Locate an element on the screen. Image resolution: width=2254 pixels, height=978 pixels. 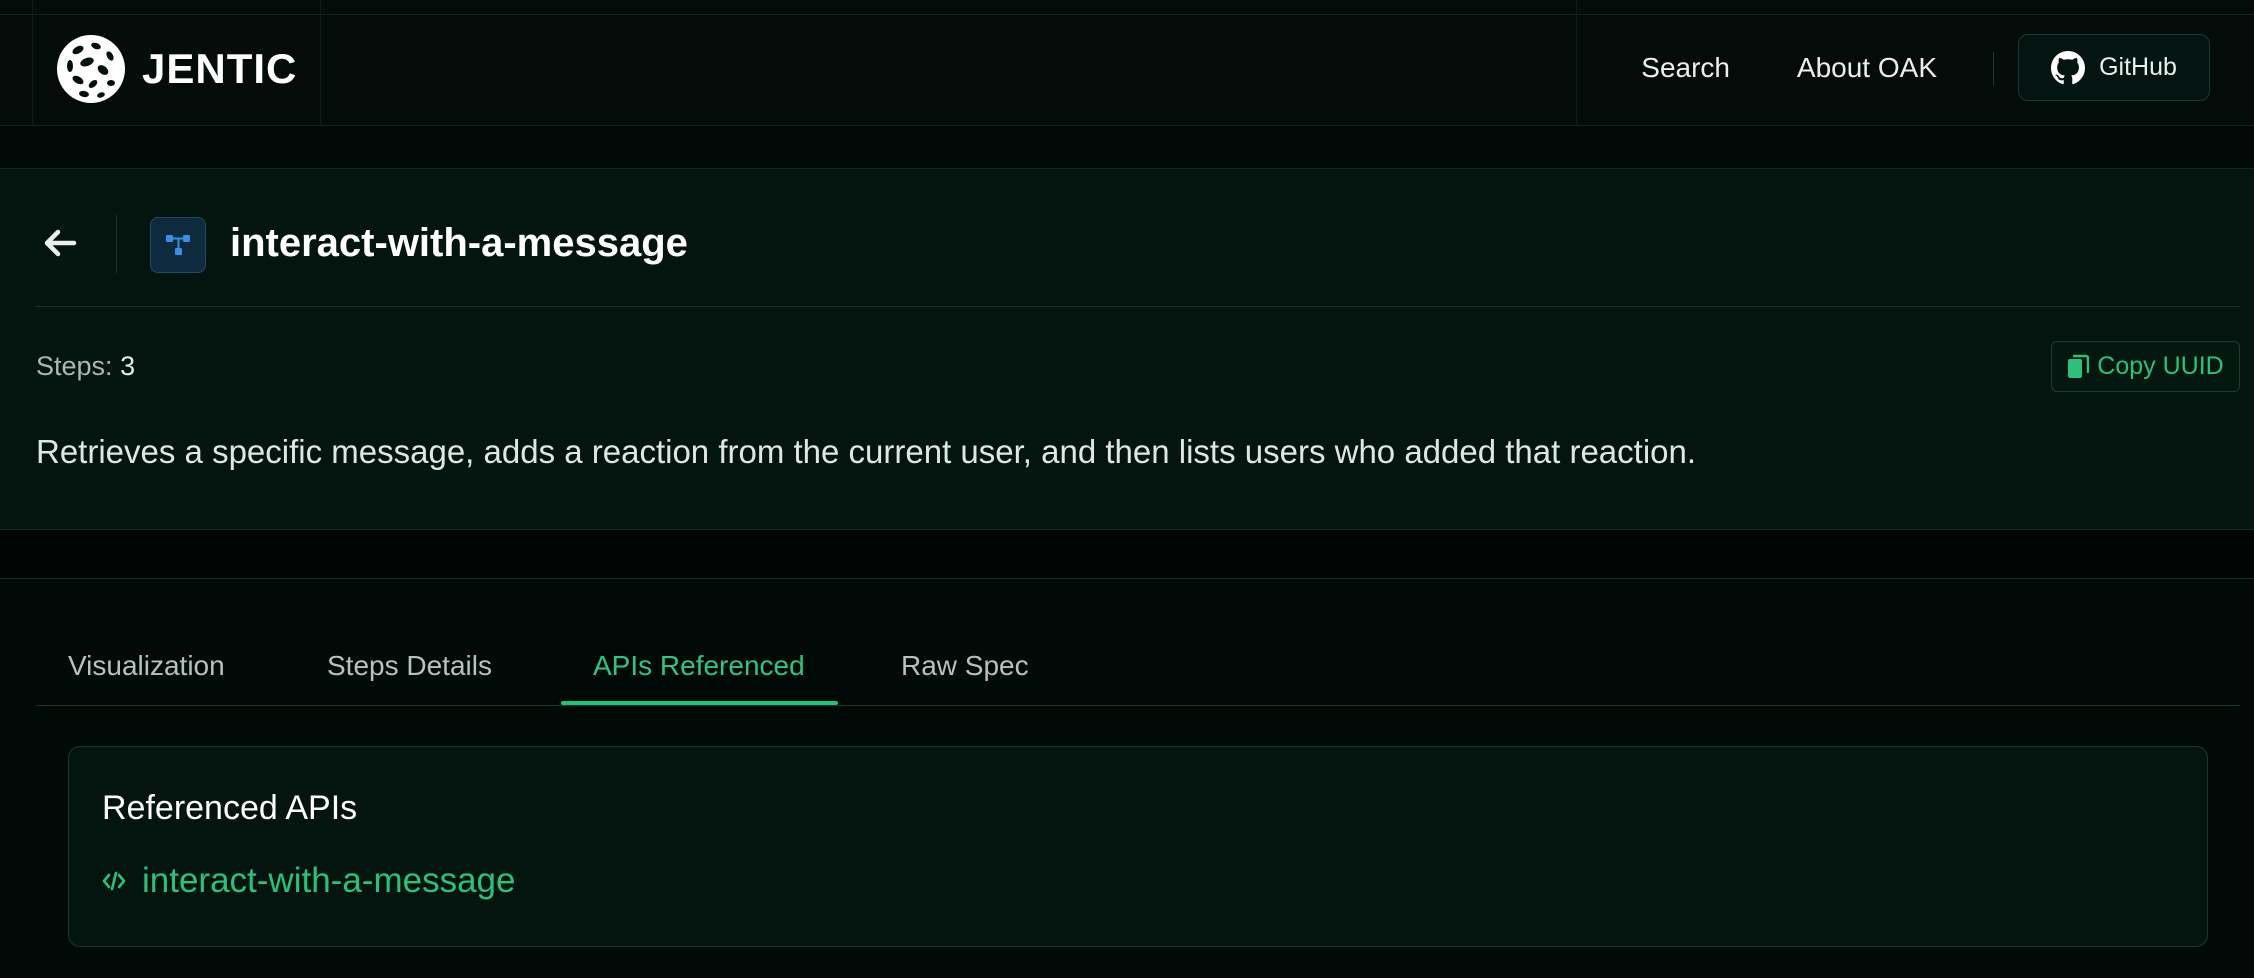
brand: JENTIC is located at coordinates (176, 69).